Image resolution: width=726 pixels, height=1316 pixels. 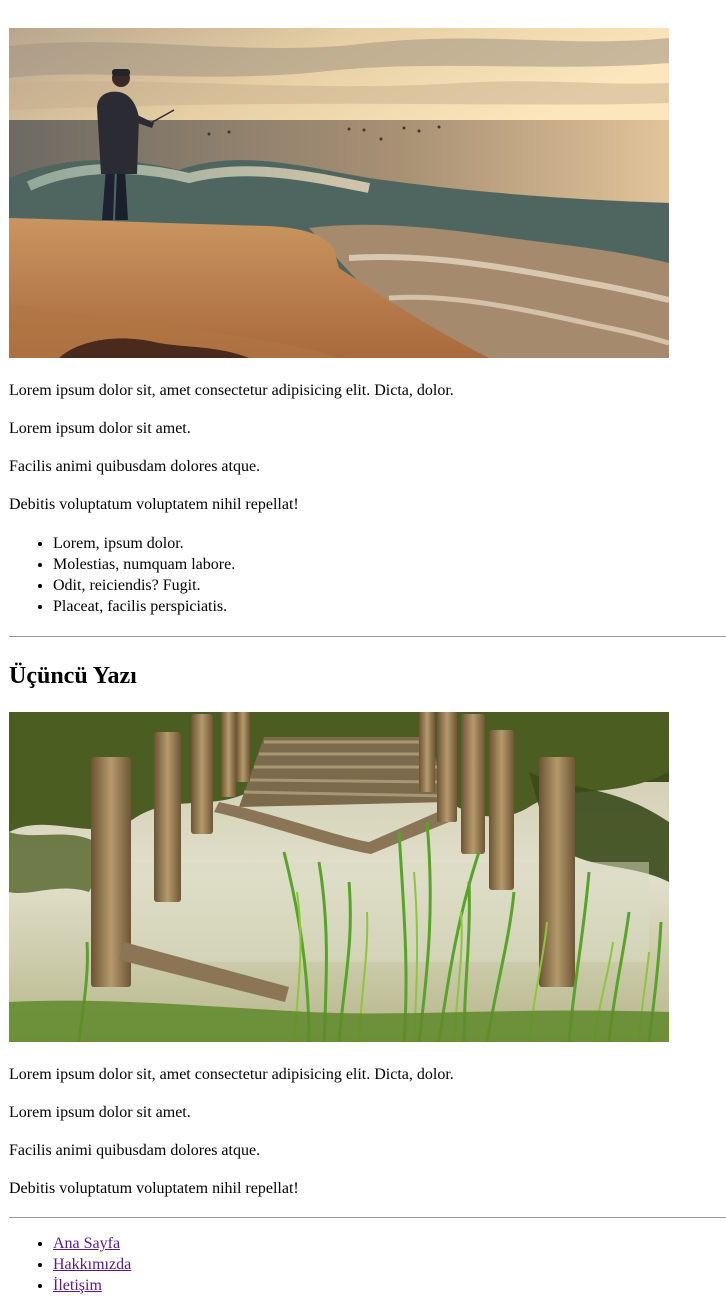 I want to click on post3-paragraph: Facilis animi quibusdam dolores atque., so click(x=135, y=1150).